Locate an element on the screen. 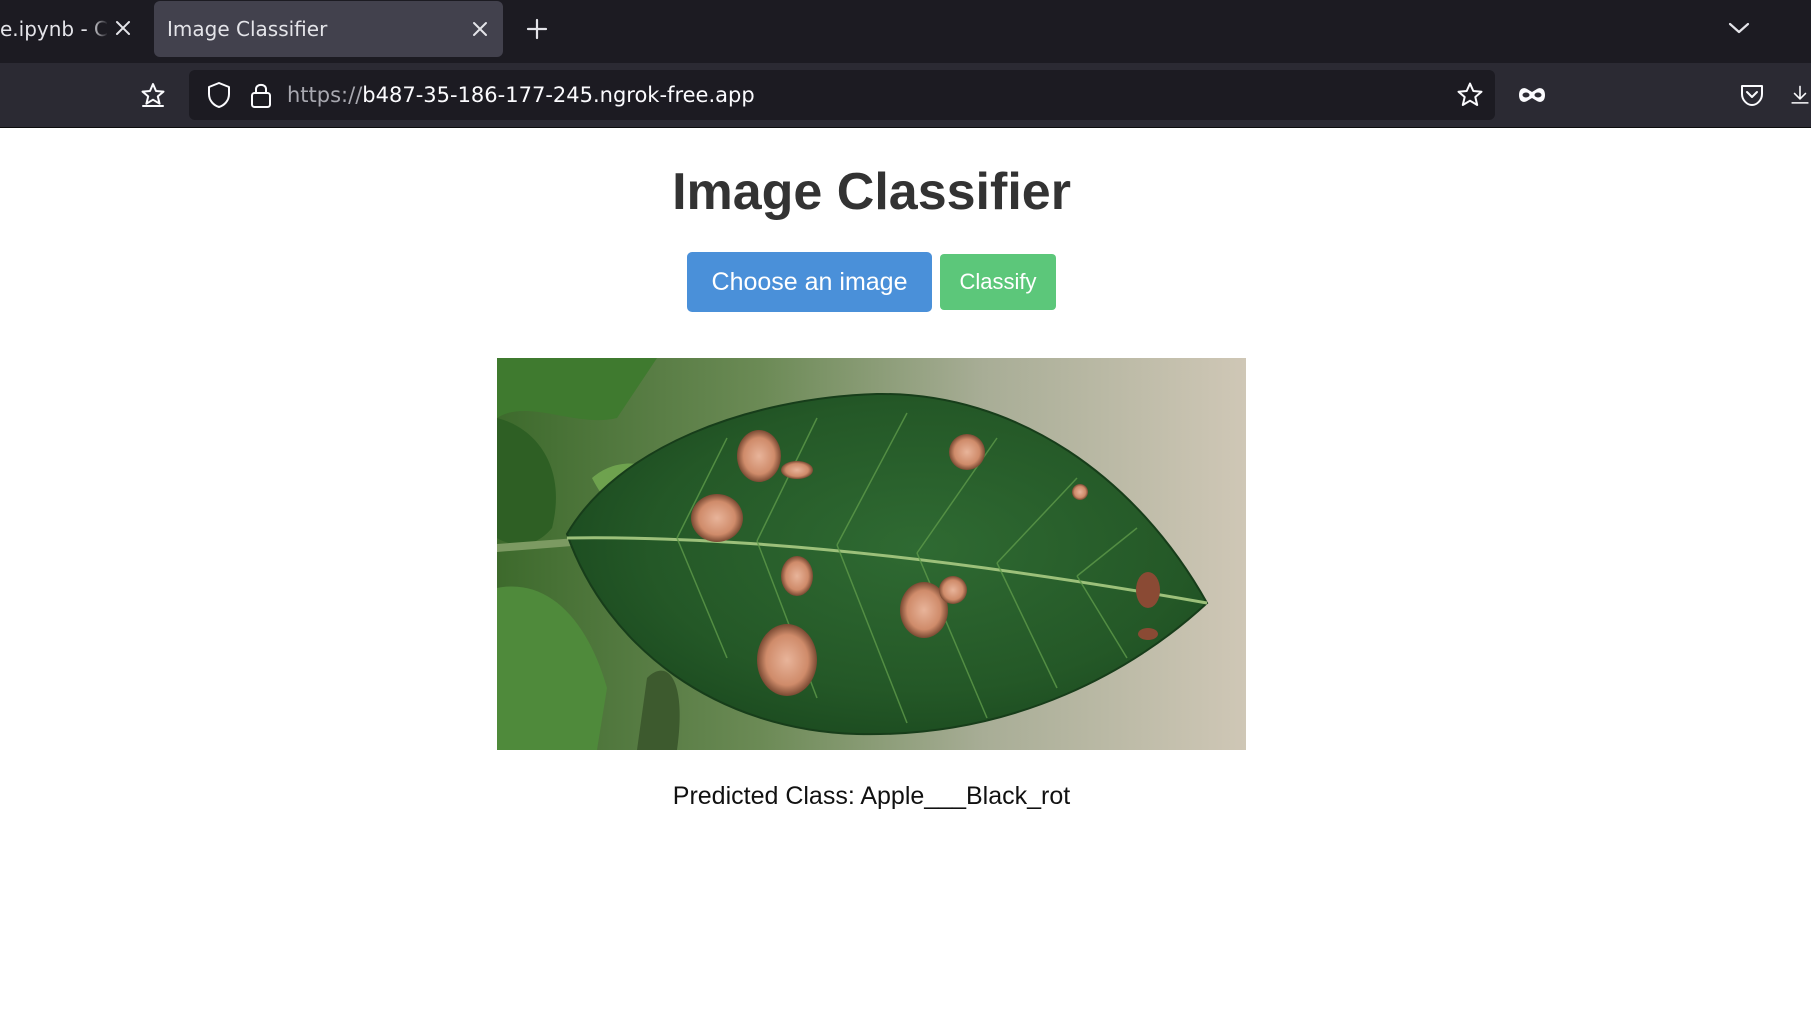 Image resolution: width=1811 pixels, height=1030 pixels. url-host: b487-35-186-177-245.ngrok-free.app is located at coordinates (558, 95).